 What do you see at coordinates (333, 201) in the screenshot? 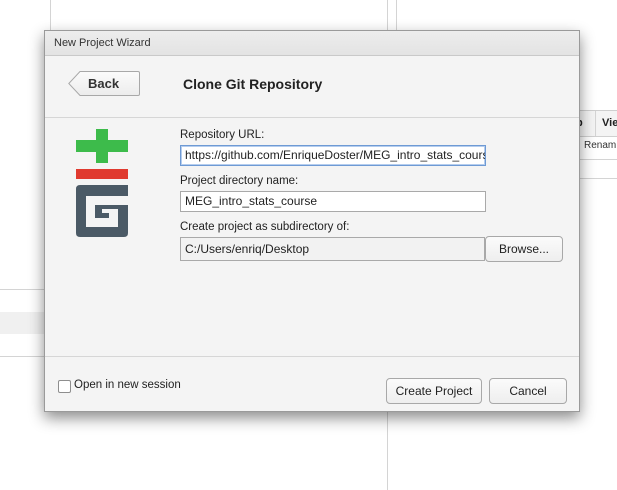
I see `project-dir-input: MEG_intro_stats_course` at bounding box center [333, 201].